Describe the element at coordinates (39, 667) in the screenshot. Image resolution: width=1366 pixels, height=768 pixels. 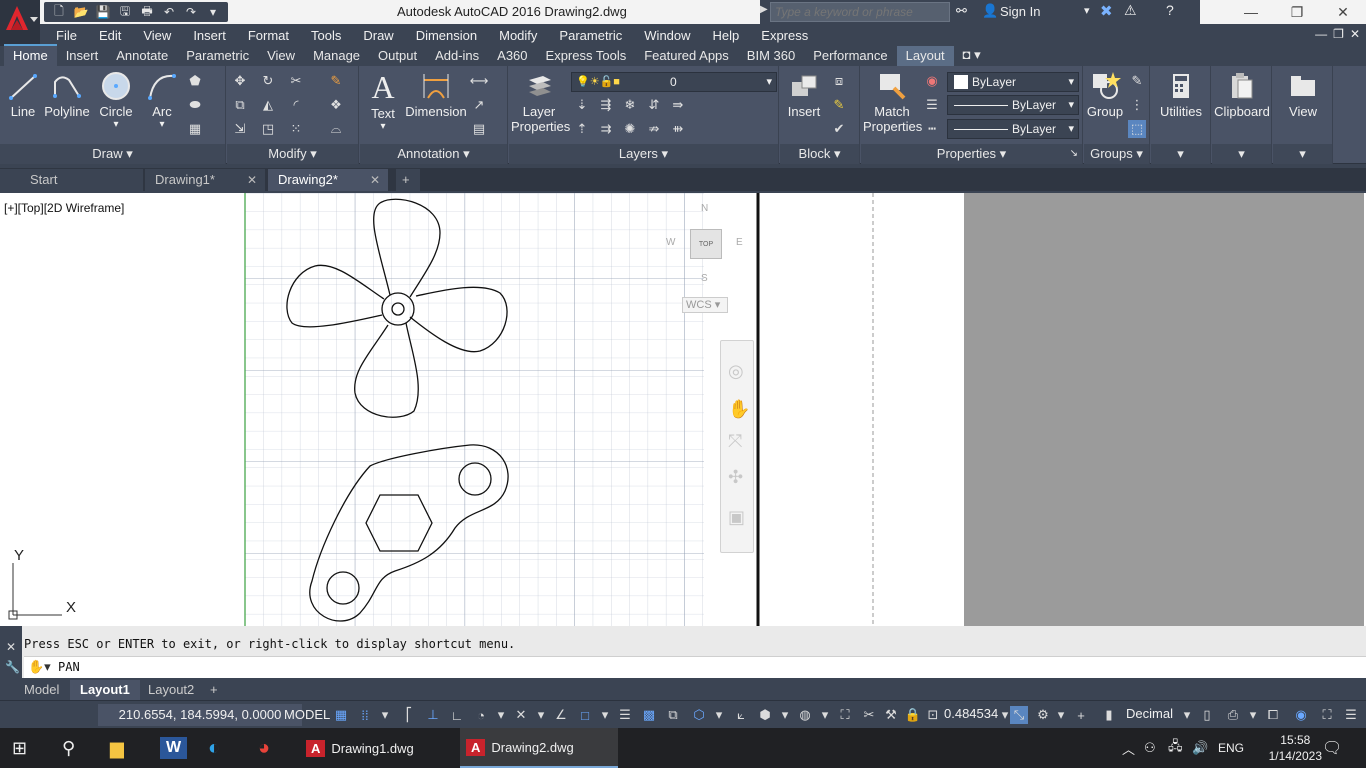
I see `pan-hand-icon: ✋▾` at that location.